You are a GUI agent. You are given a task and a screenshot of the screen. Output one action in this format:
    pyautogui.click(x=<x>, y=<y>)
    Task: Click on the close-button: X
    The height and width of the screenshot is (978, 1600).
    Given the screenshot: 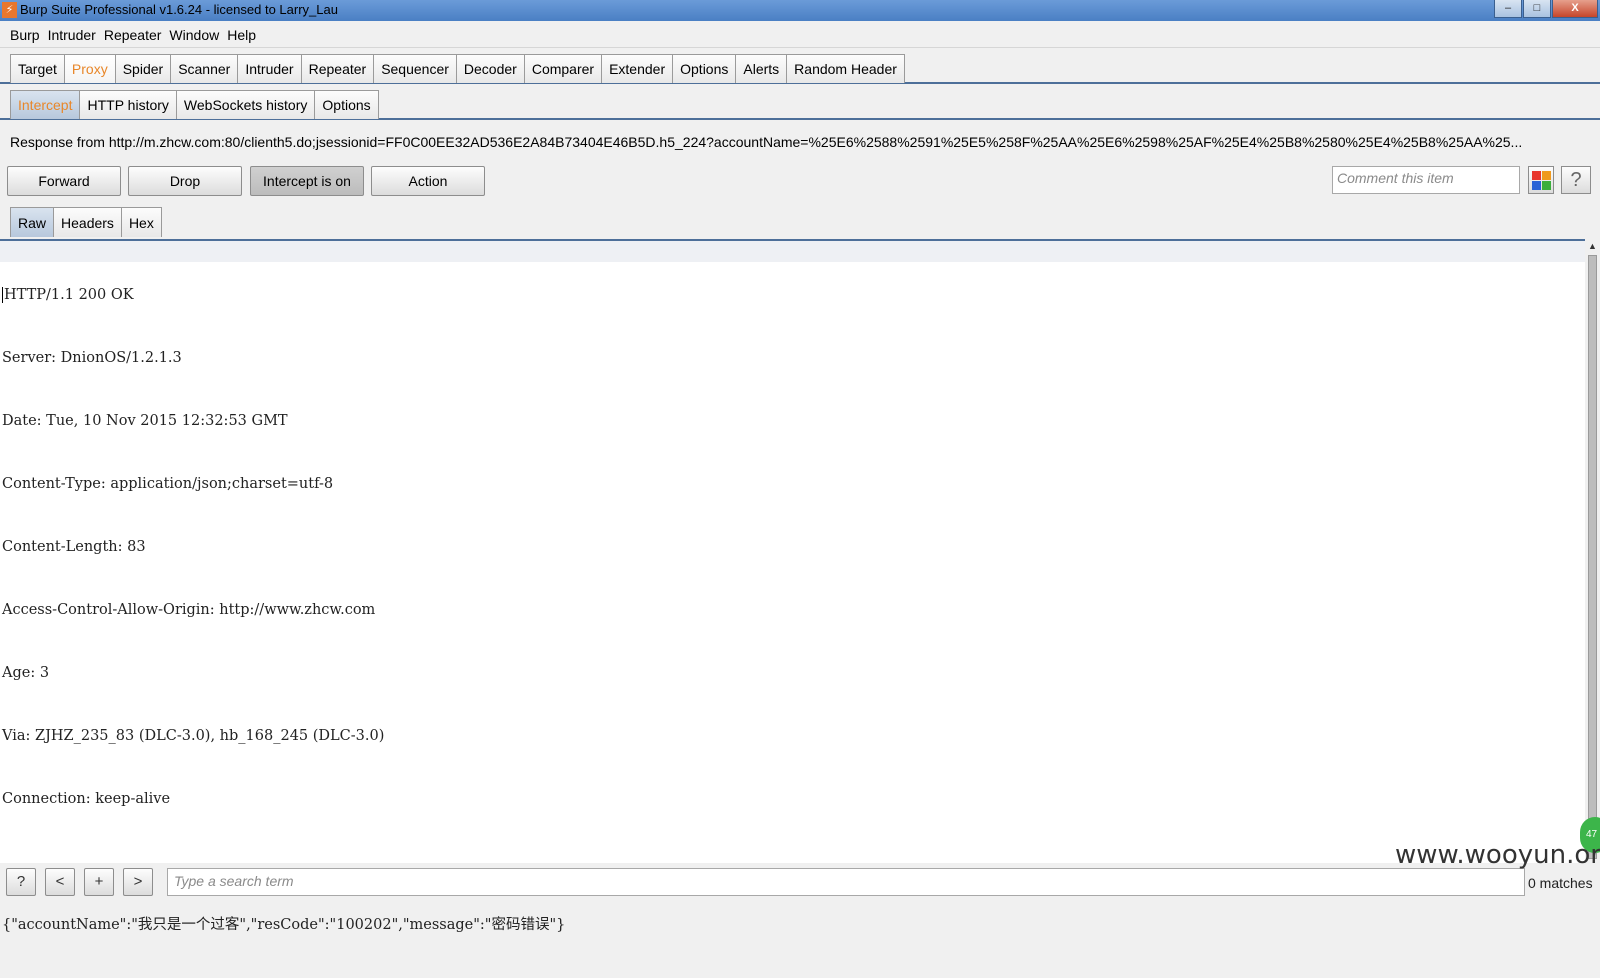 What is the action you would take?
    pyautogui.click(x=1575, y=9)
    